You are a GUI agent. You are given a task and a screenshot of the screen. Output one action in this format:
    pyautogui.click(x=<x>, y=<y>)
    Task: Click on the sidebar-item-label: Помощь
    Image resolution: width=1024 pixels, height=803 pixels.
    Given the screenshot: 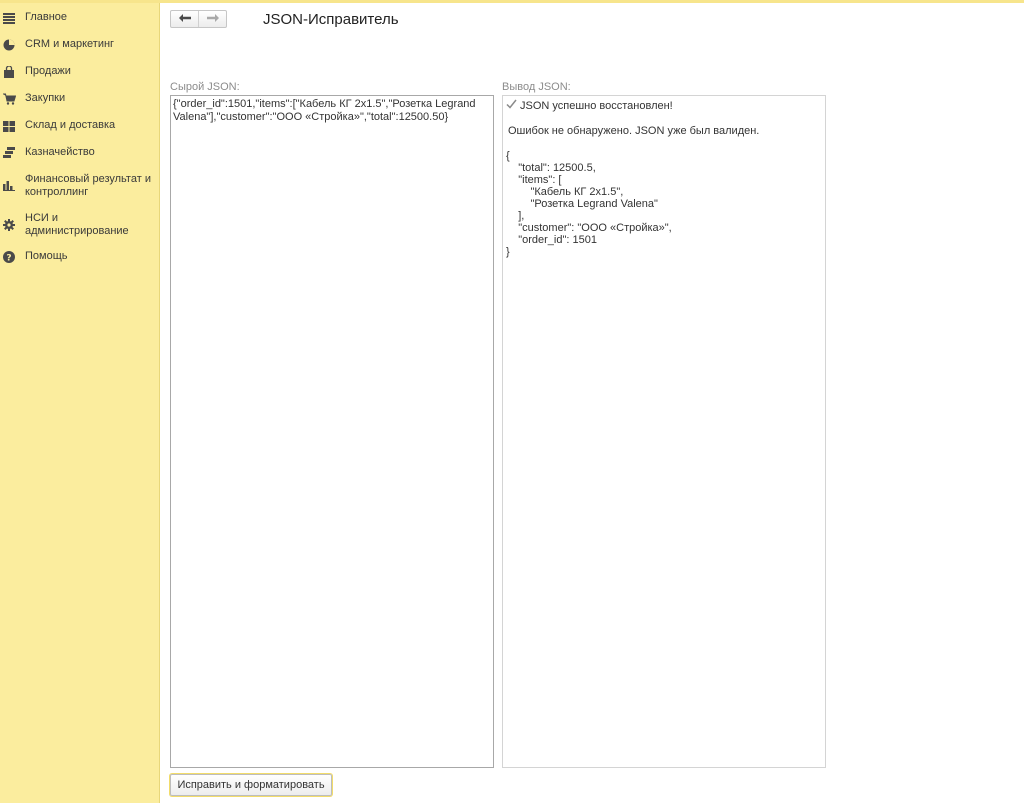 What is the action you would take?
    pyautogui.click(x=46, y=256)
    